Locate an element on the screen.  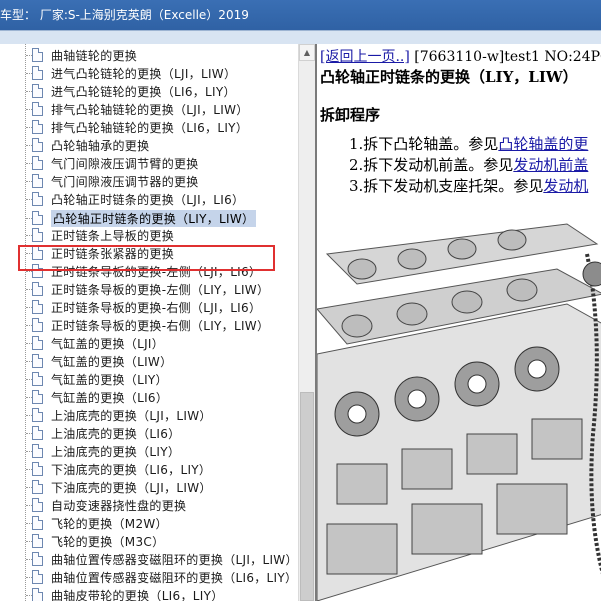
tree-item: 下油底壳的更换（LJI，LIW） is located at coordinates (159, 487).